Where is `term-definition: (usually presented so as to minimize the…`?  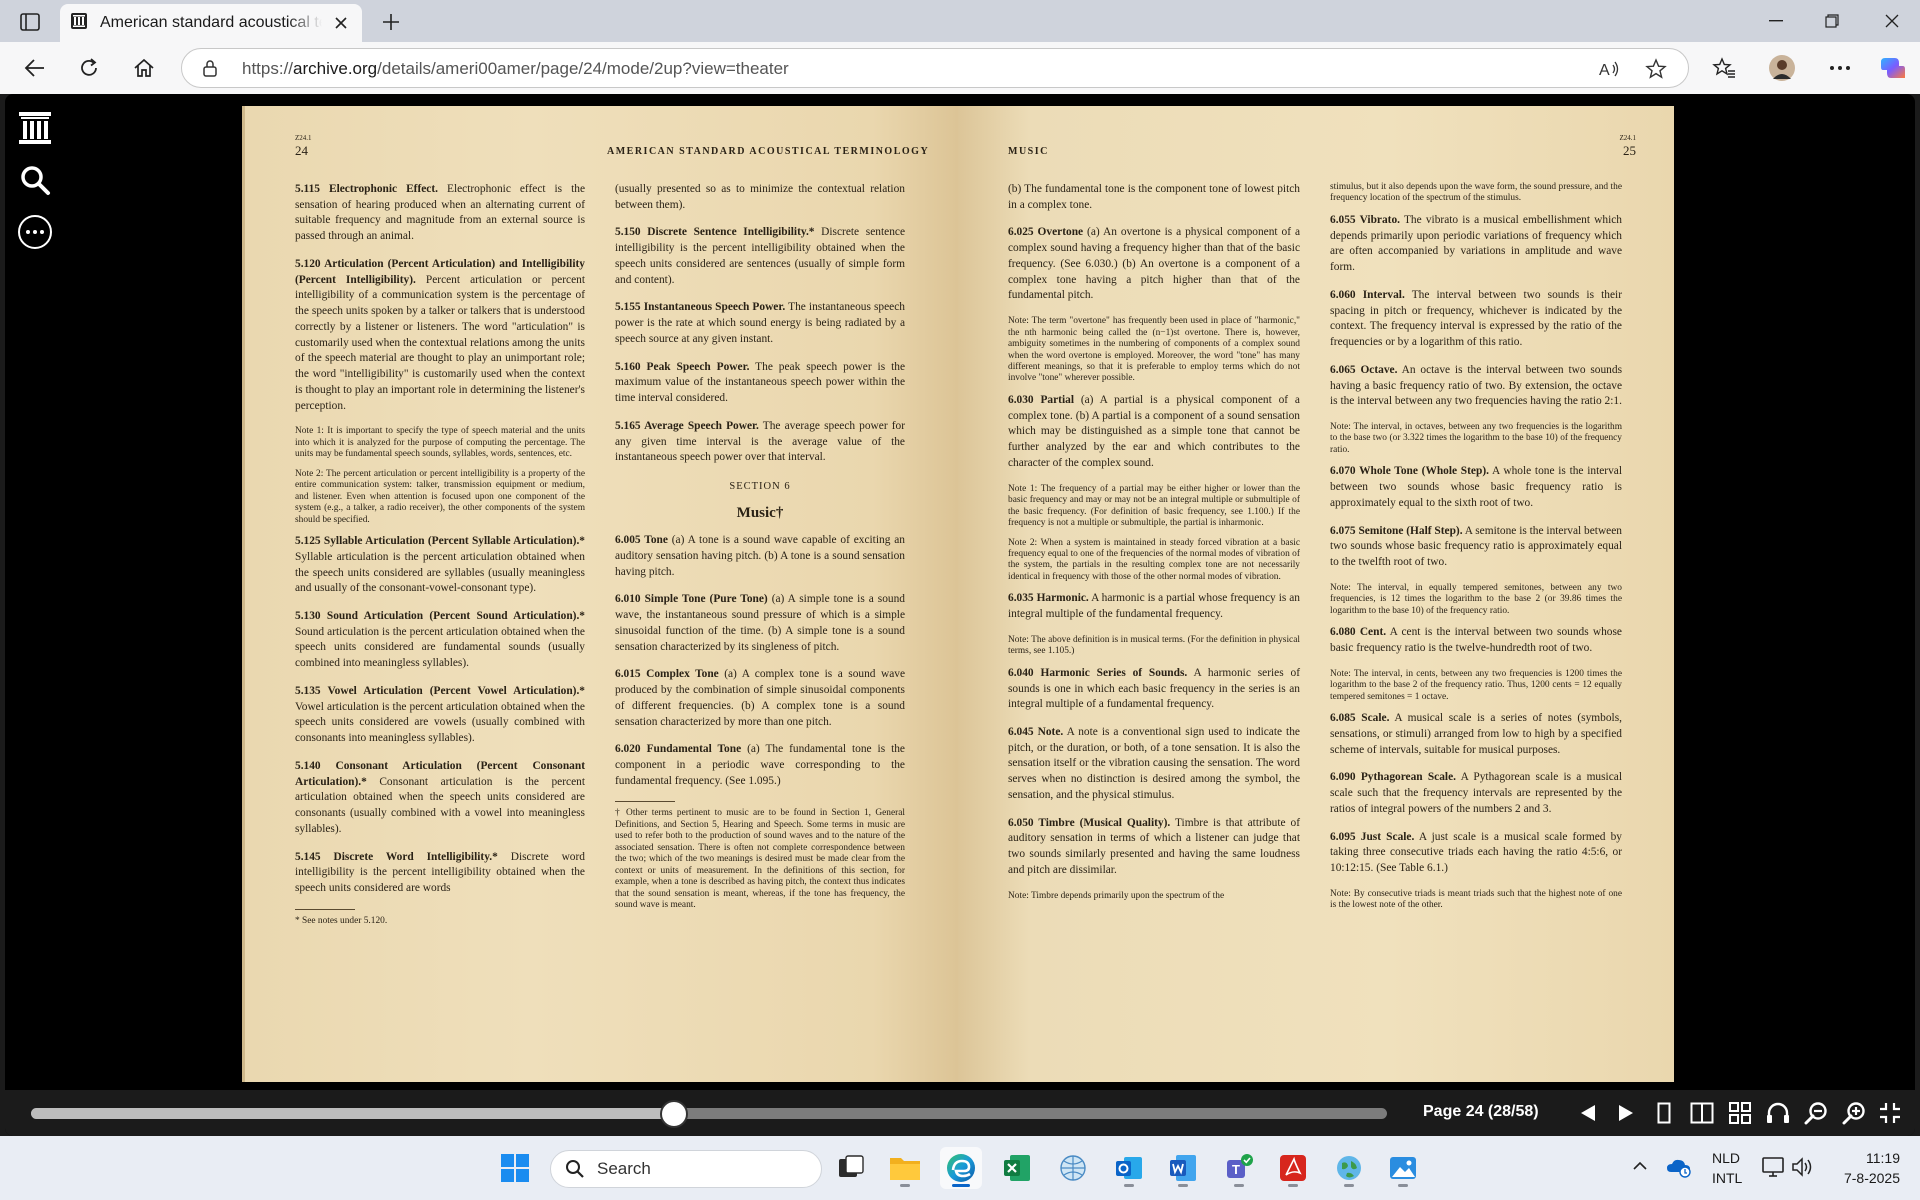
term-definition: (usually presented so as to minimize the… is located at coordinates (760, 197).